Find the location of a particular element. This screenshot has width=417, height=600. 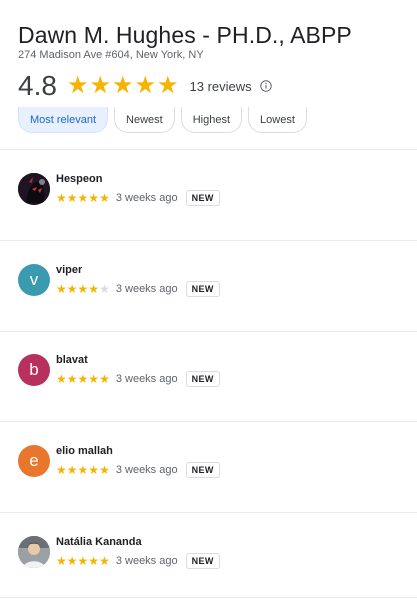

avatar-letter: e is located at coordinates (34, 460).